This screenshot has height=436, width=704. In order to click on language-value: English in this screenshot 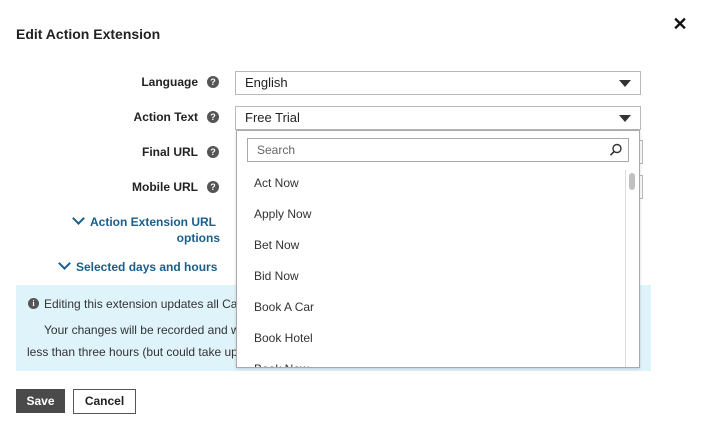, I will do `click(266, 82)`.